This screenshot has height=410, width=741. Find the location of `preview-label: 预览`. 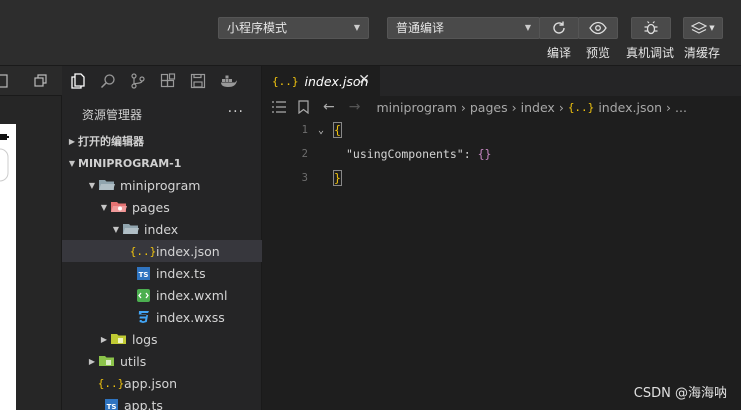

preview-label: 预览 is located at coordinates (598, 53).